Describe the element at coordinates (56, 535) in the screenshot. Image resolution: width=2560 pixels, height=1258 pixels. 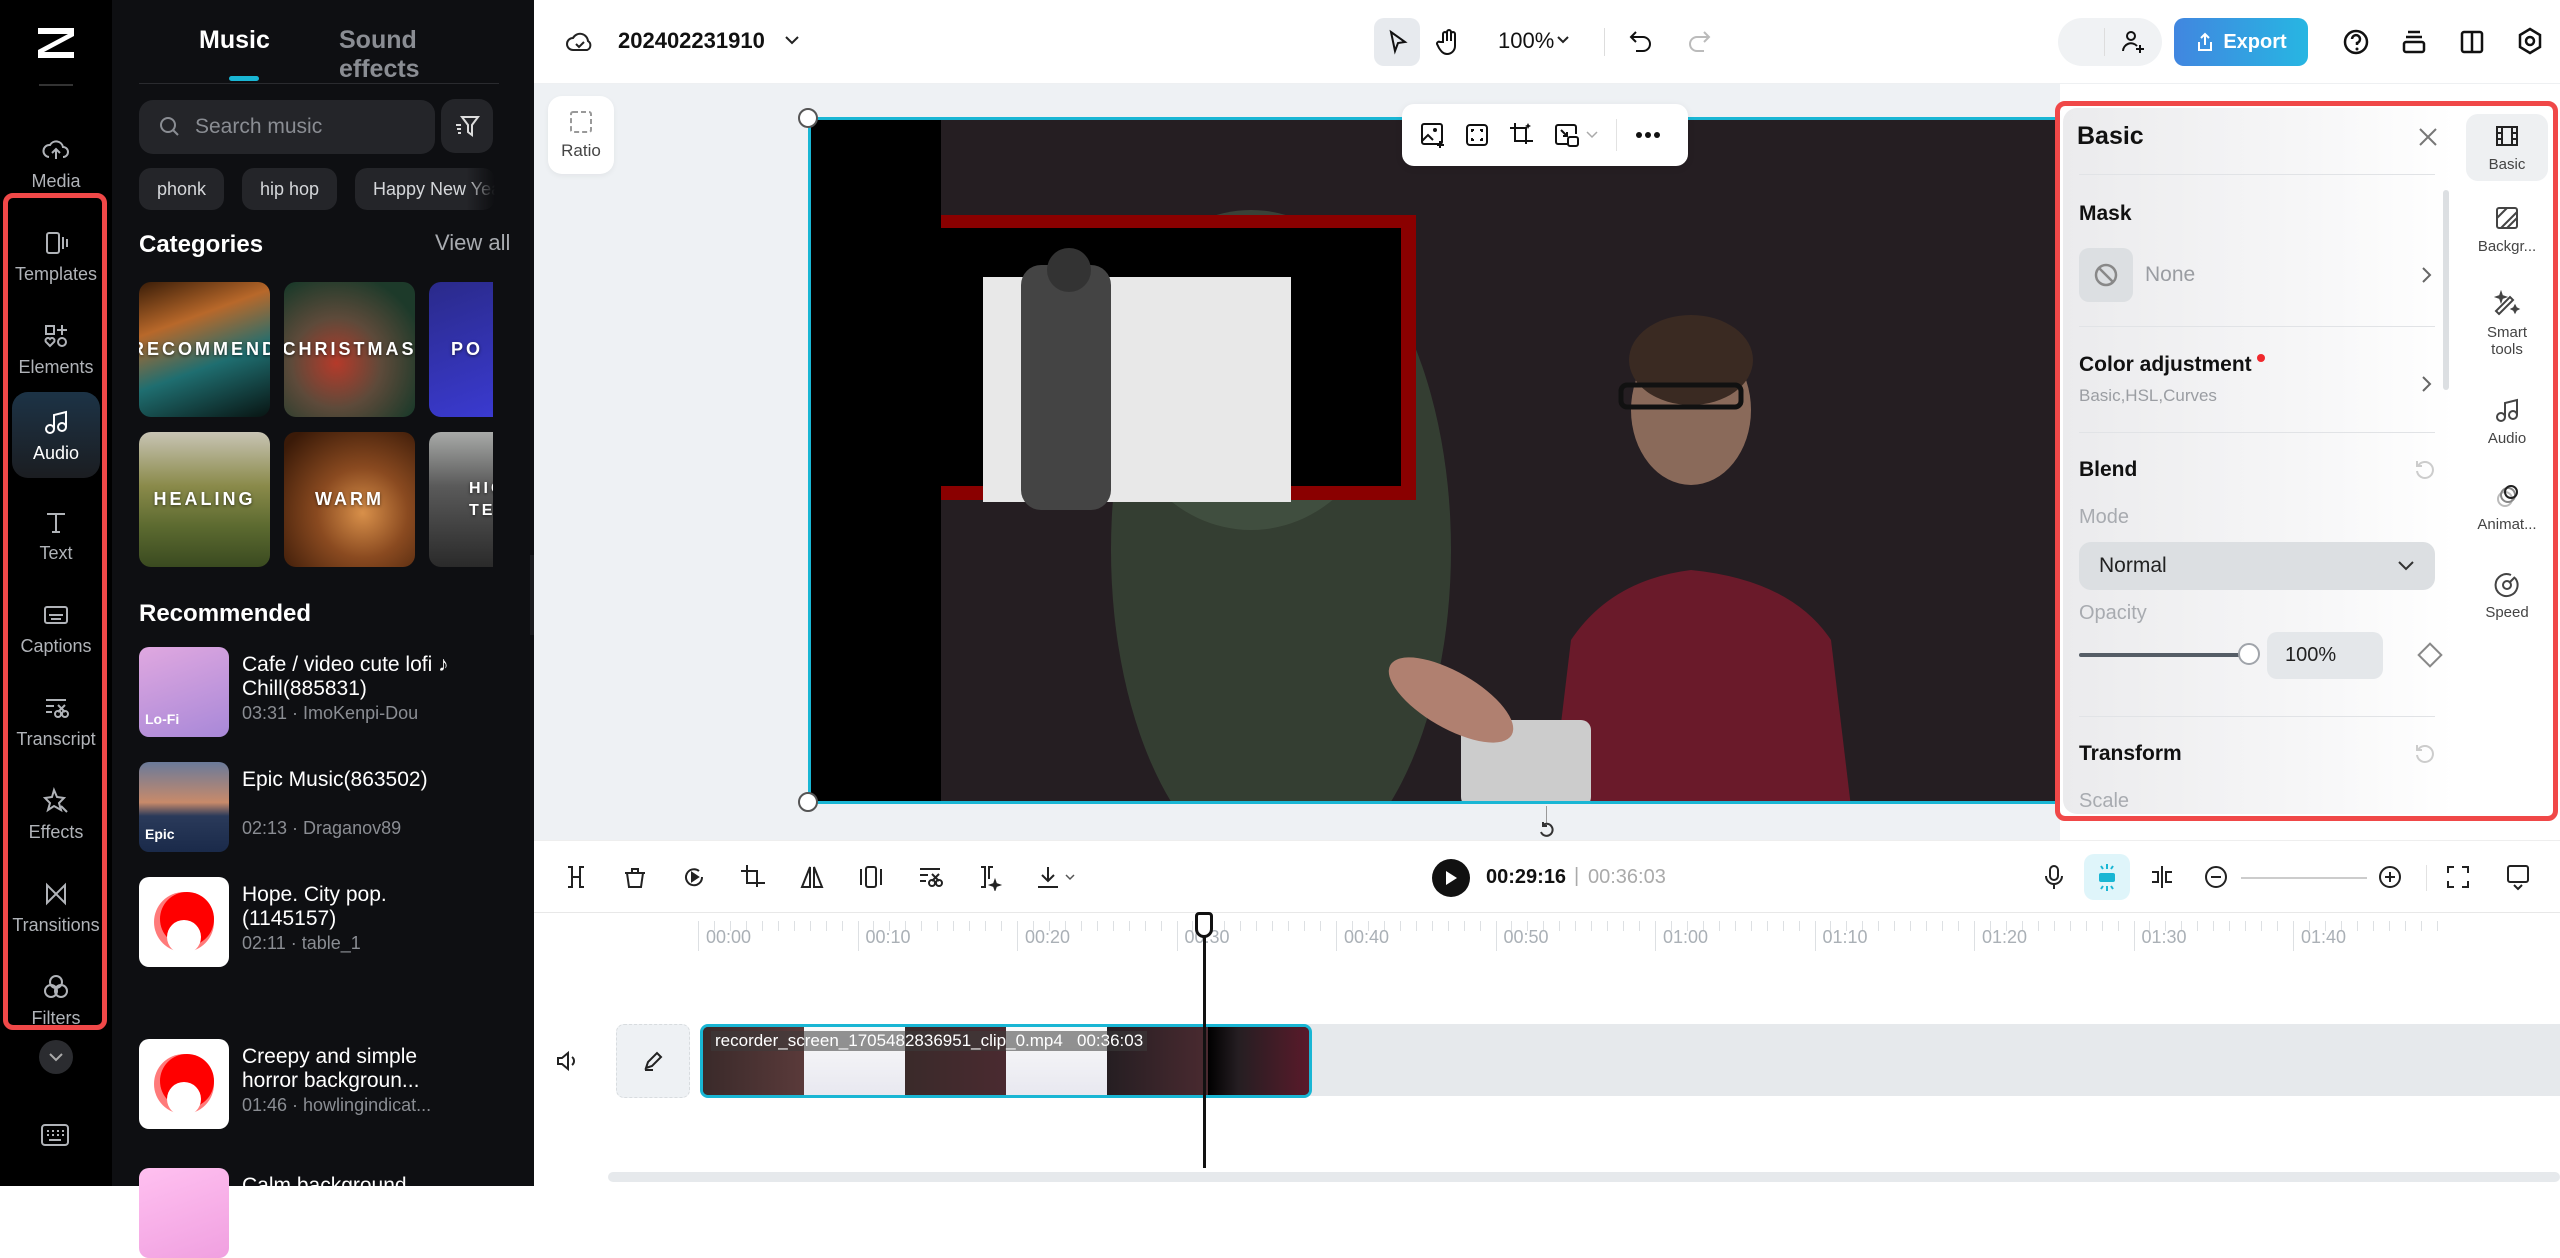
I see `rail-item-text: Text` at that location.